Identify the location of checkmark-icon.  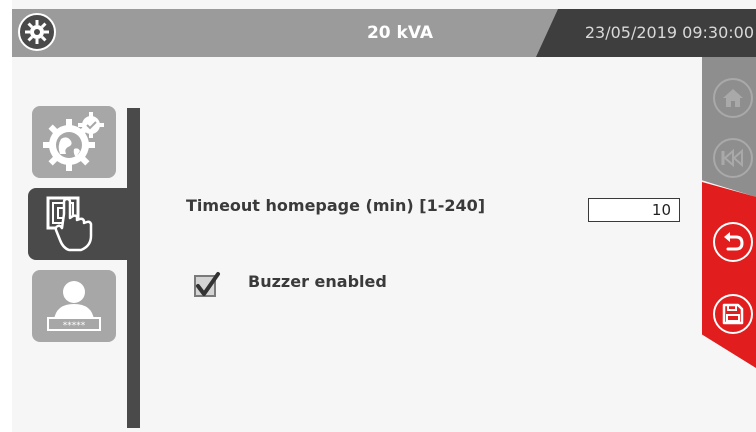
(208, 284).